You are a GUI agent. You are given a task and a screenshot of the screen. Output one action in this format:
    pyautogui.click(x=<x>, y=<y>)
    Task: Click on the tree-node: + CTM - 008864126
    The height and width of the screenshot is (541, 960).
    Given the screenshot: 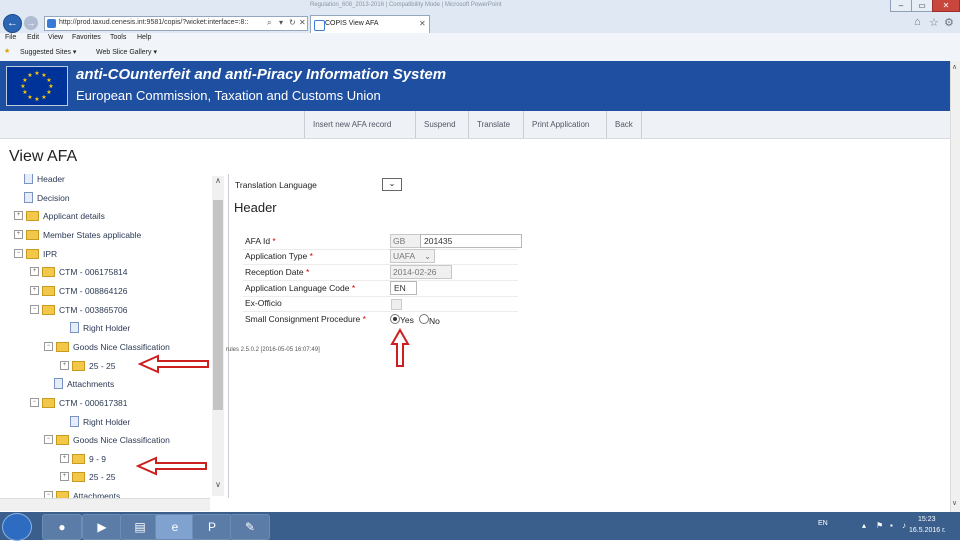 What is the action you would take?
    pyautogui.click(x=79, y=290)
    